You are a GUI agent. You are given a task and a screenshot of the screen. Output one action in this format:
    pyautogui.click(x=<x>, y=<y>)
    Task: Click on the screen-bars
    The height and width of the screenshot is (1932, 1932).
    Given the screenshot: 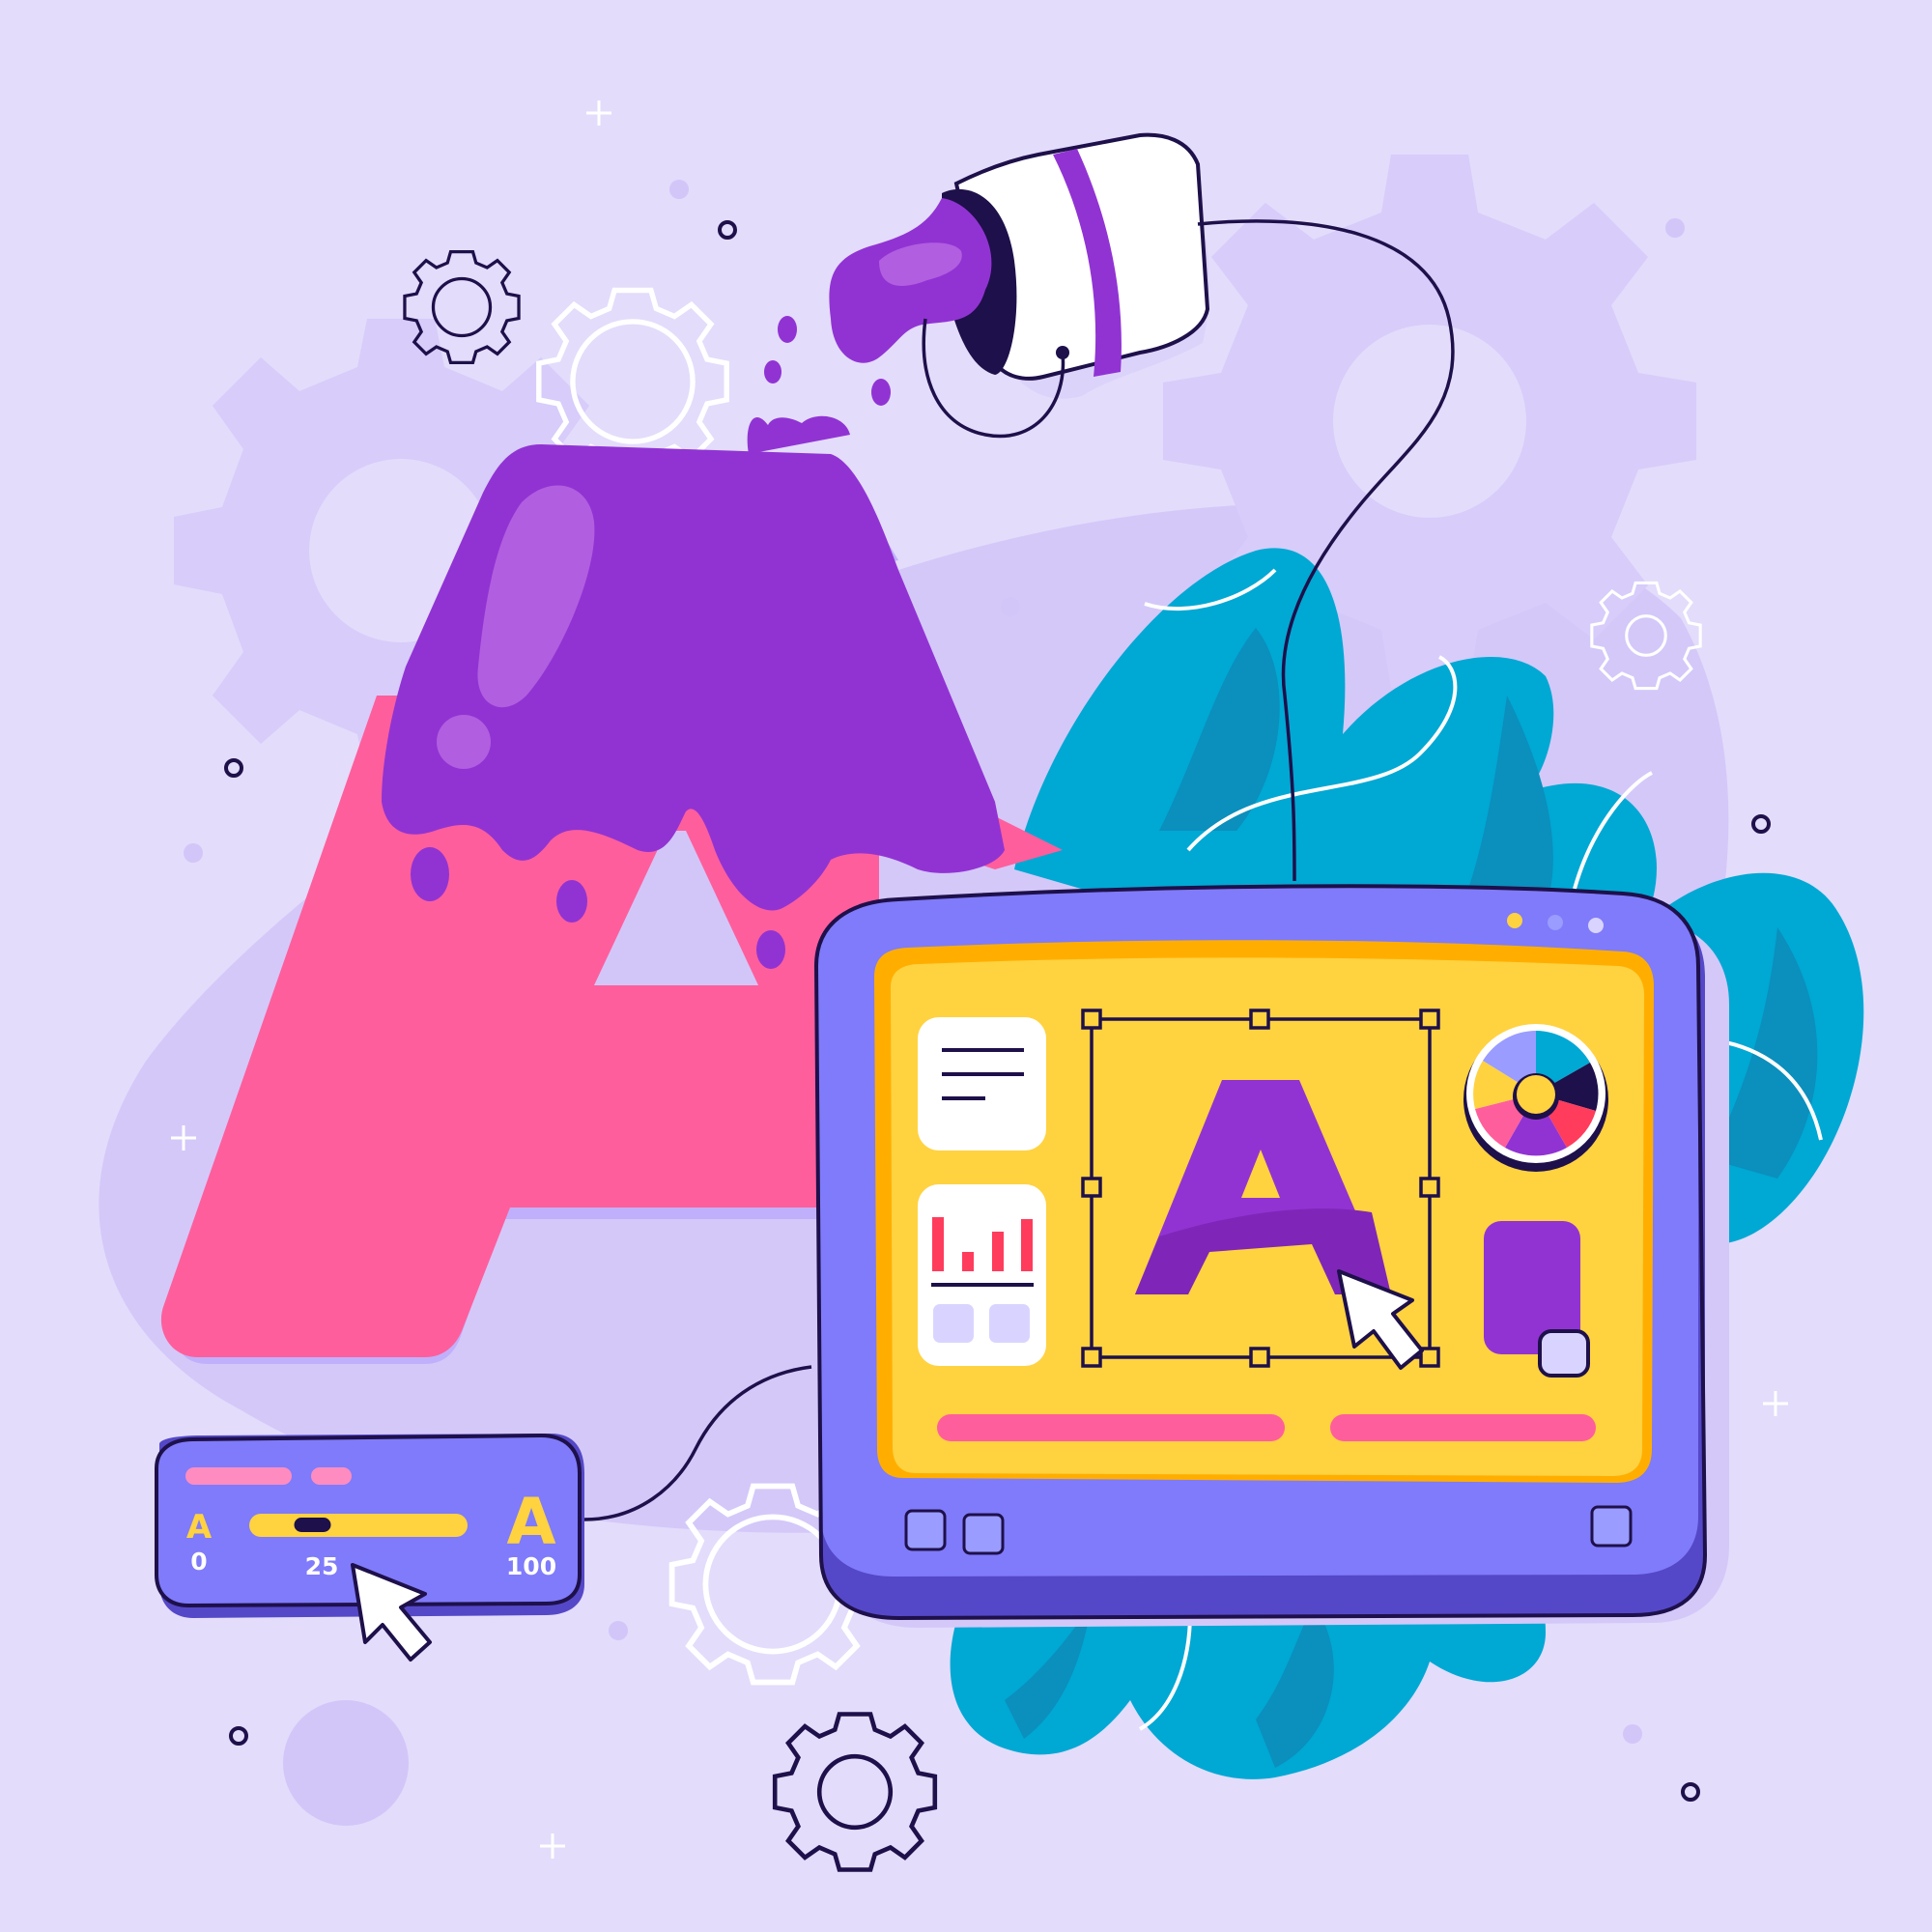 What is the action you would take?
    pyautogui.click(x=1266, y=1427)
    